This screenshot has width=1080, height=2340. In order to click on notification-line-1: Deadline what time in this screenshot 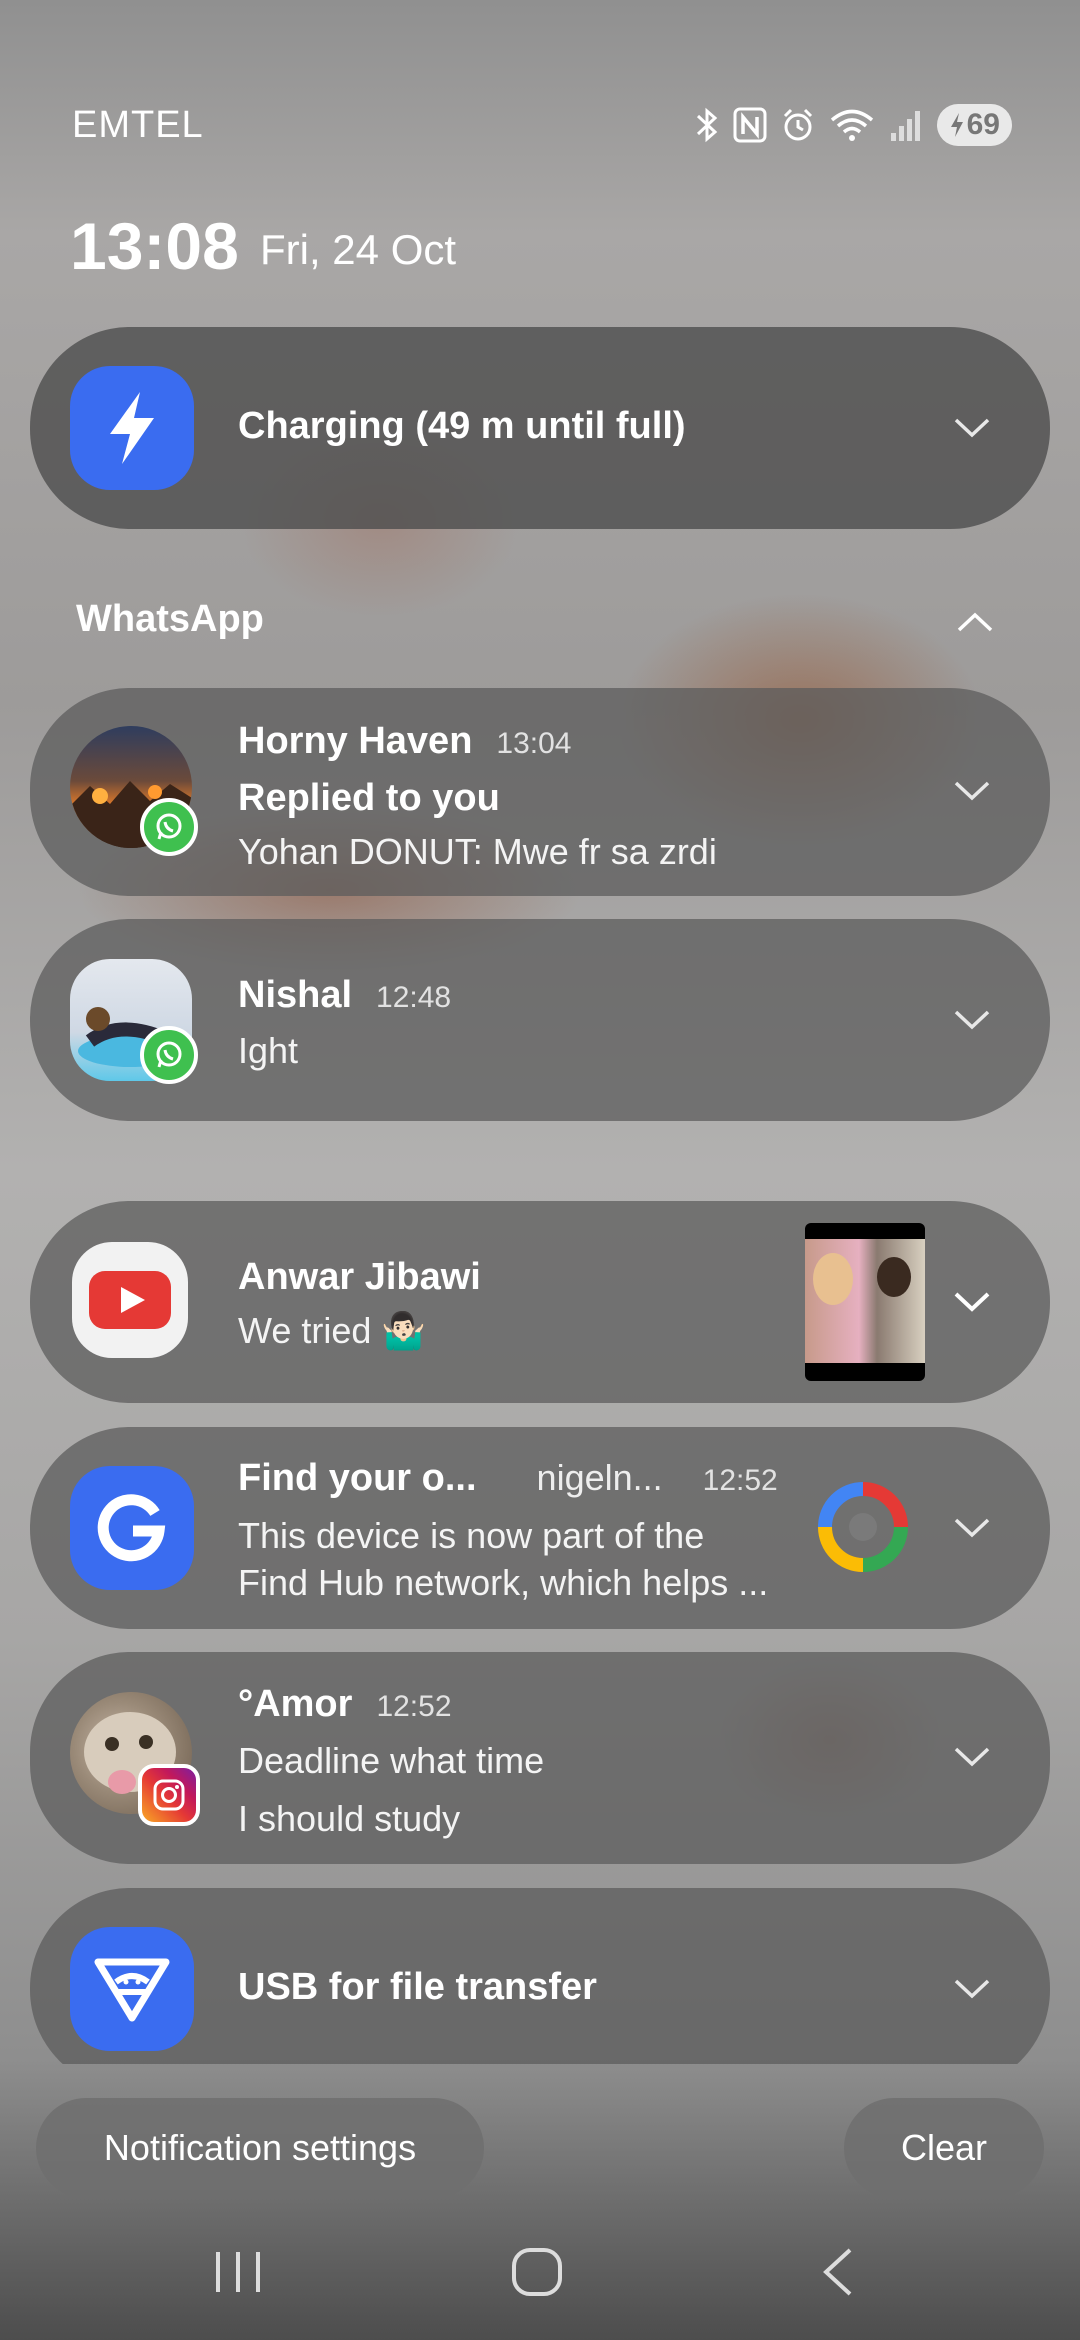, I will do `click(391, 1760)`.